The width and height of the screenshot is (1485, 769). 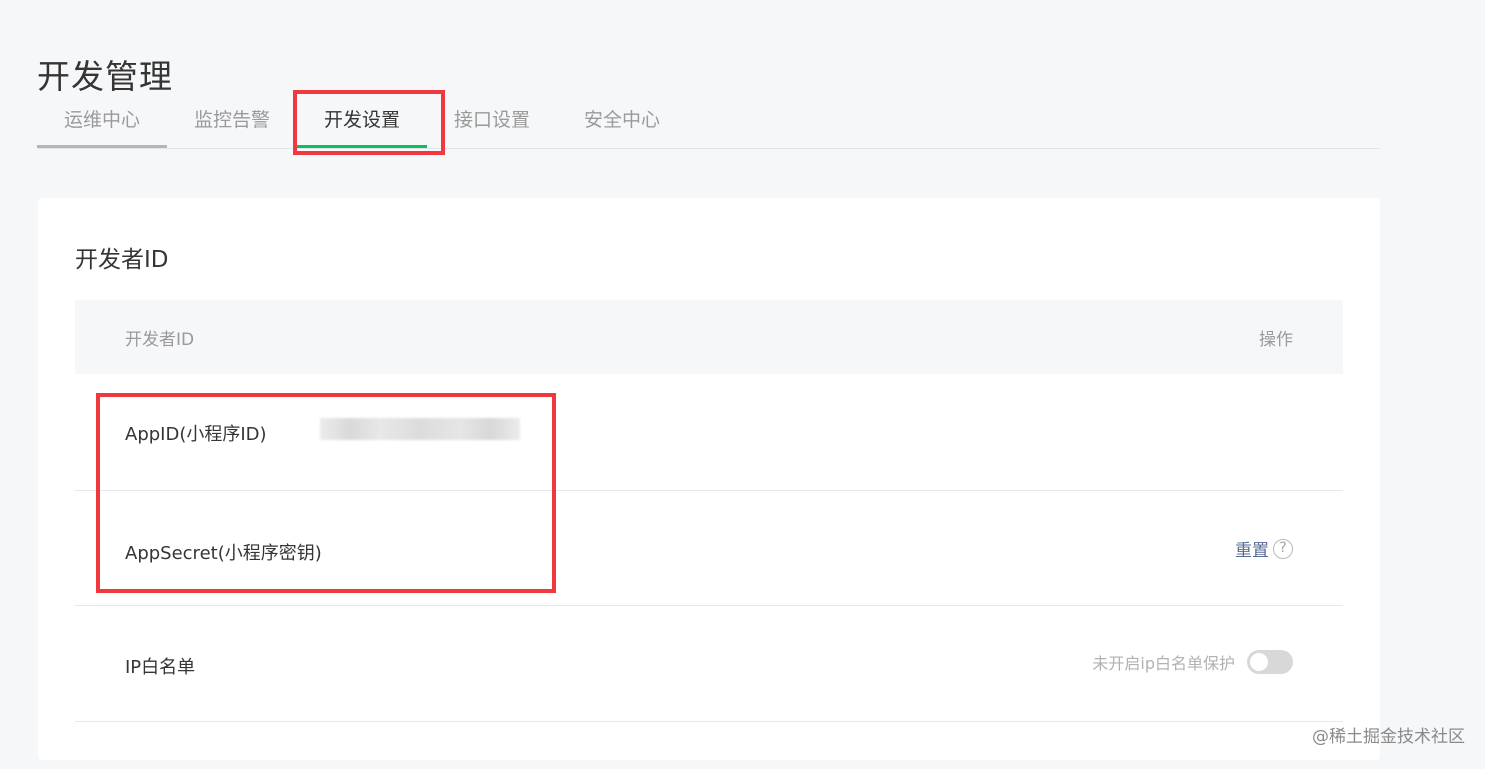 What do you see at coordinates (709, 432) in the screenshot?
I see `table-row-appid: AppID(小程序ID)` at bounding box center [709, 432].